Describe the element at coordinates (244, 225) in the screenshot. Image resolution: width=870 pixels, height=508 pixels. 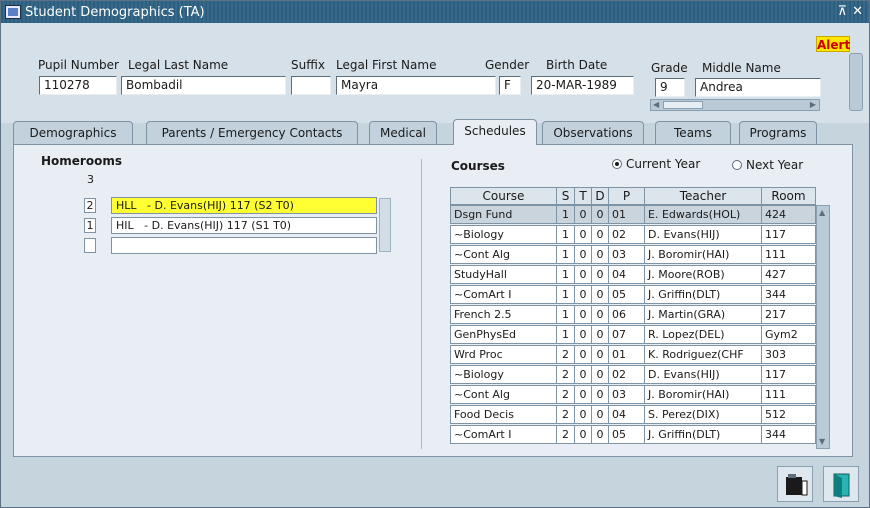
I see `homeroom-row: HIL - D. Evans(HIJ) 117 (S1 T0)` at that location.